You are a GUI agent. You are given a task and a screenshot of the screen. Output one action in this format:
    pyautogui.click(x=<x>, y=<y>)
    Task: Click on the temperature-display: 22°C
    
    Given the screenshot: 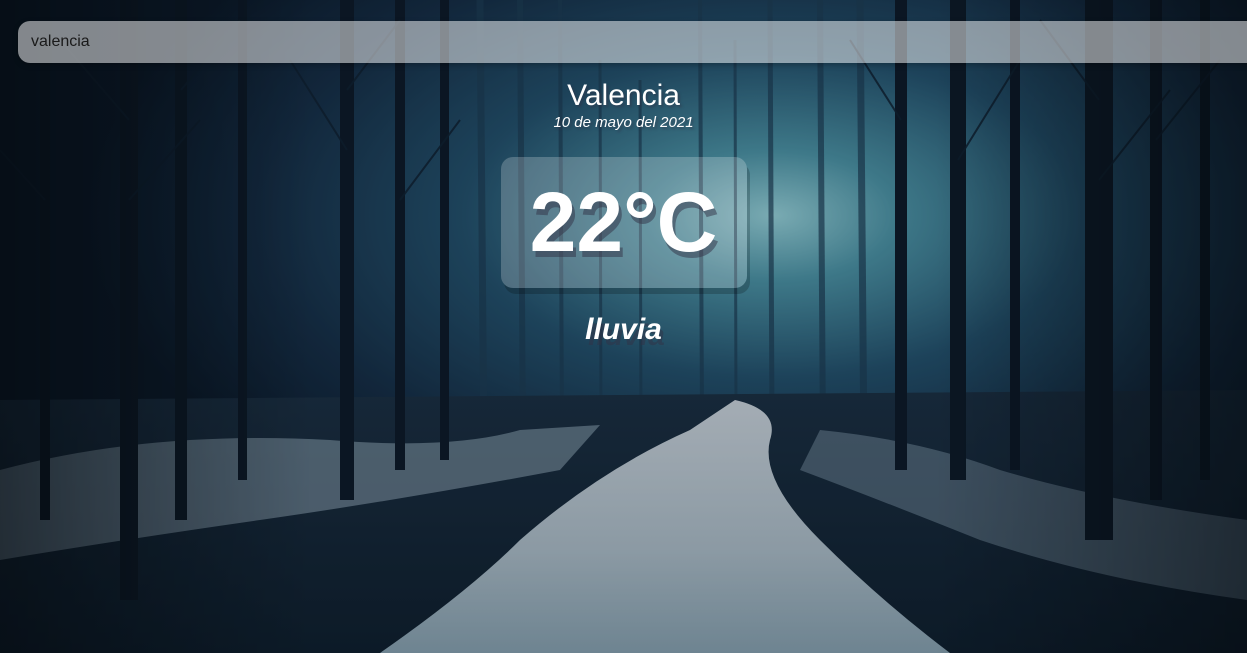 What is the action you would take?
    pyautogui.click(x=623, y=222)
    